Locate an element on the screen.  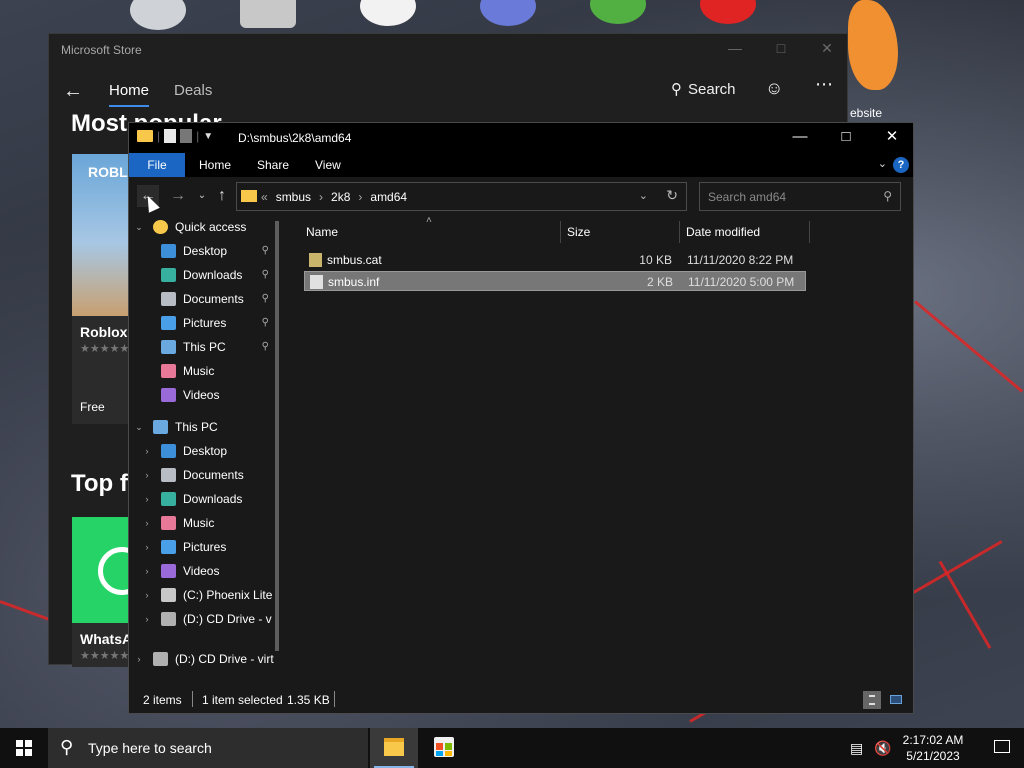
pictures-icon is located at coordinates (168, 547).